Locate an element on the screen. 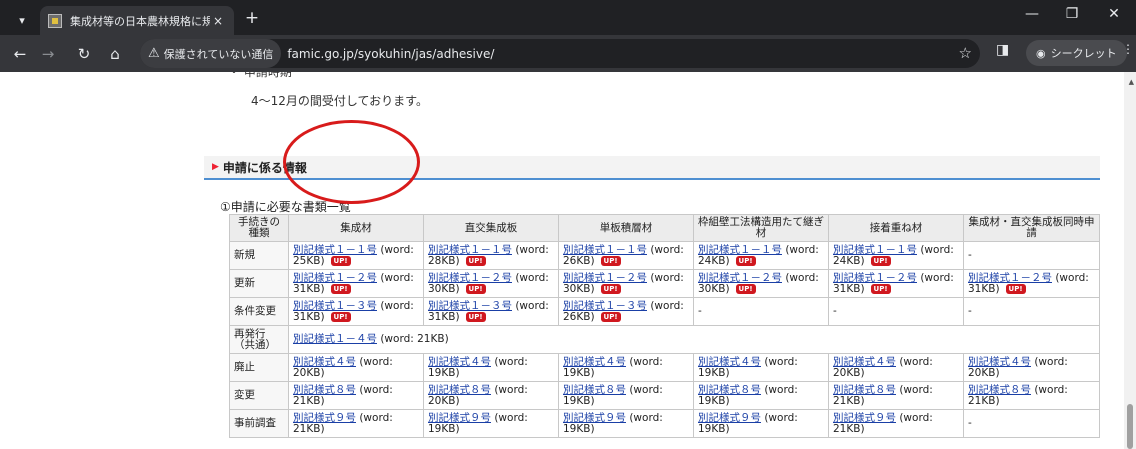 Image resolution: width=1136 pixels, height=449 pixels. warning-icon: ⚠ is located at coordinates (154, 53).